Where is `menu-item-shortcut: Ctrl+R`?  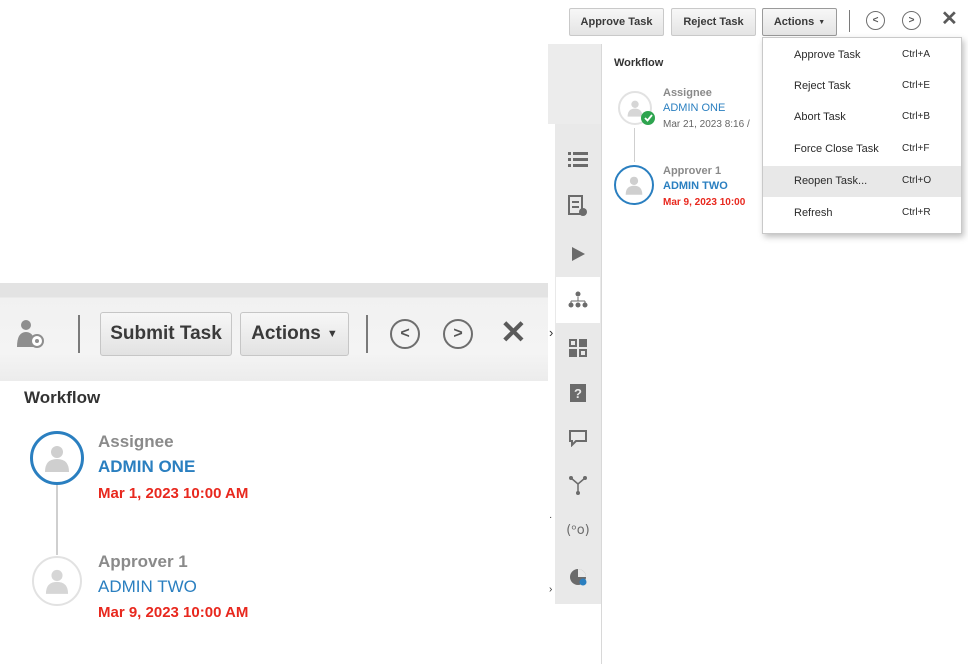
menu-item-shortcut: Ctrl+R is located at coordinates (916, 212).